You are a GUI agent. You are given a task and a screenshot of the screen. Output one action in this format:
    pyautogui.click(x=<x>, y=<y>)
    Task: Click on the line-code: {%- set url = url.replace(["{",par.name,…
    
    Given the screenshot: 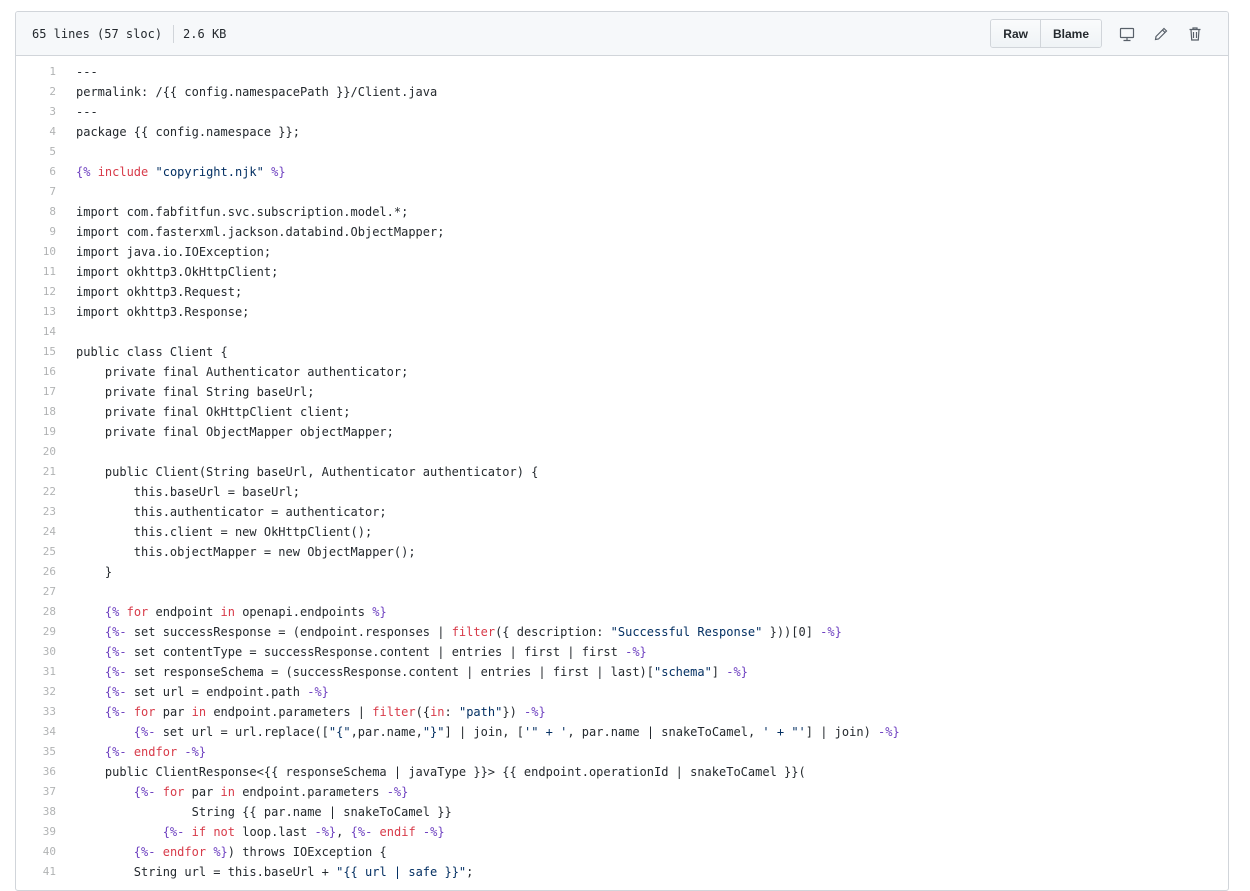 What is the action you would take?
    pyautogui.click(x=478, y=732)
    